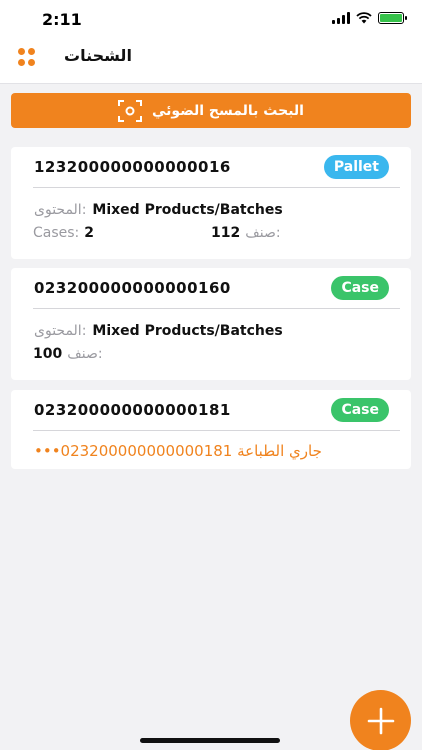 The image size is (422, 750). What do you see at coordinates (226, 233) in the screenshot?
I see `sku-value: 112` at bounding box center [226, 233].